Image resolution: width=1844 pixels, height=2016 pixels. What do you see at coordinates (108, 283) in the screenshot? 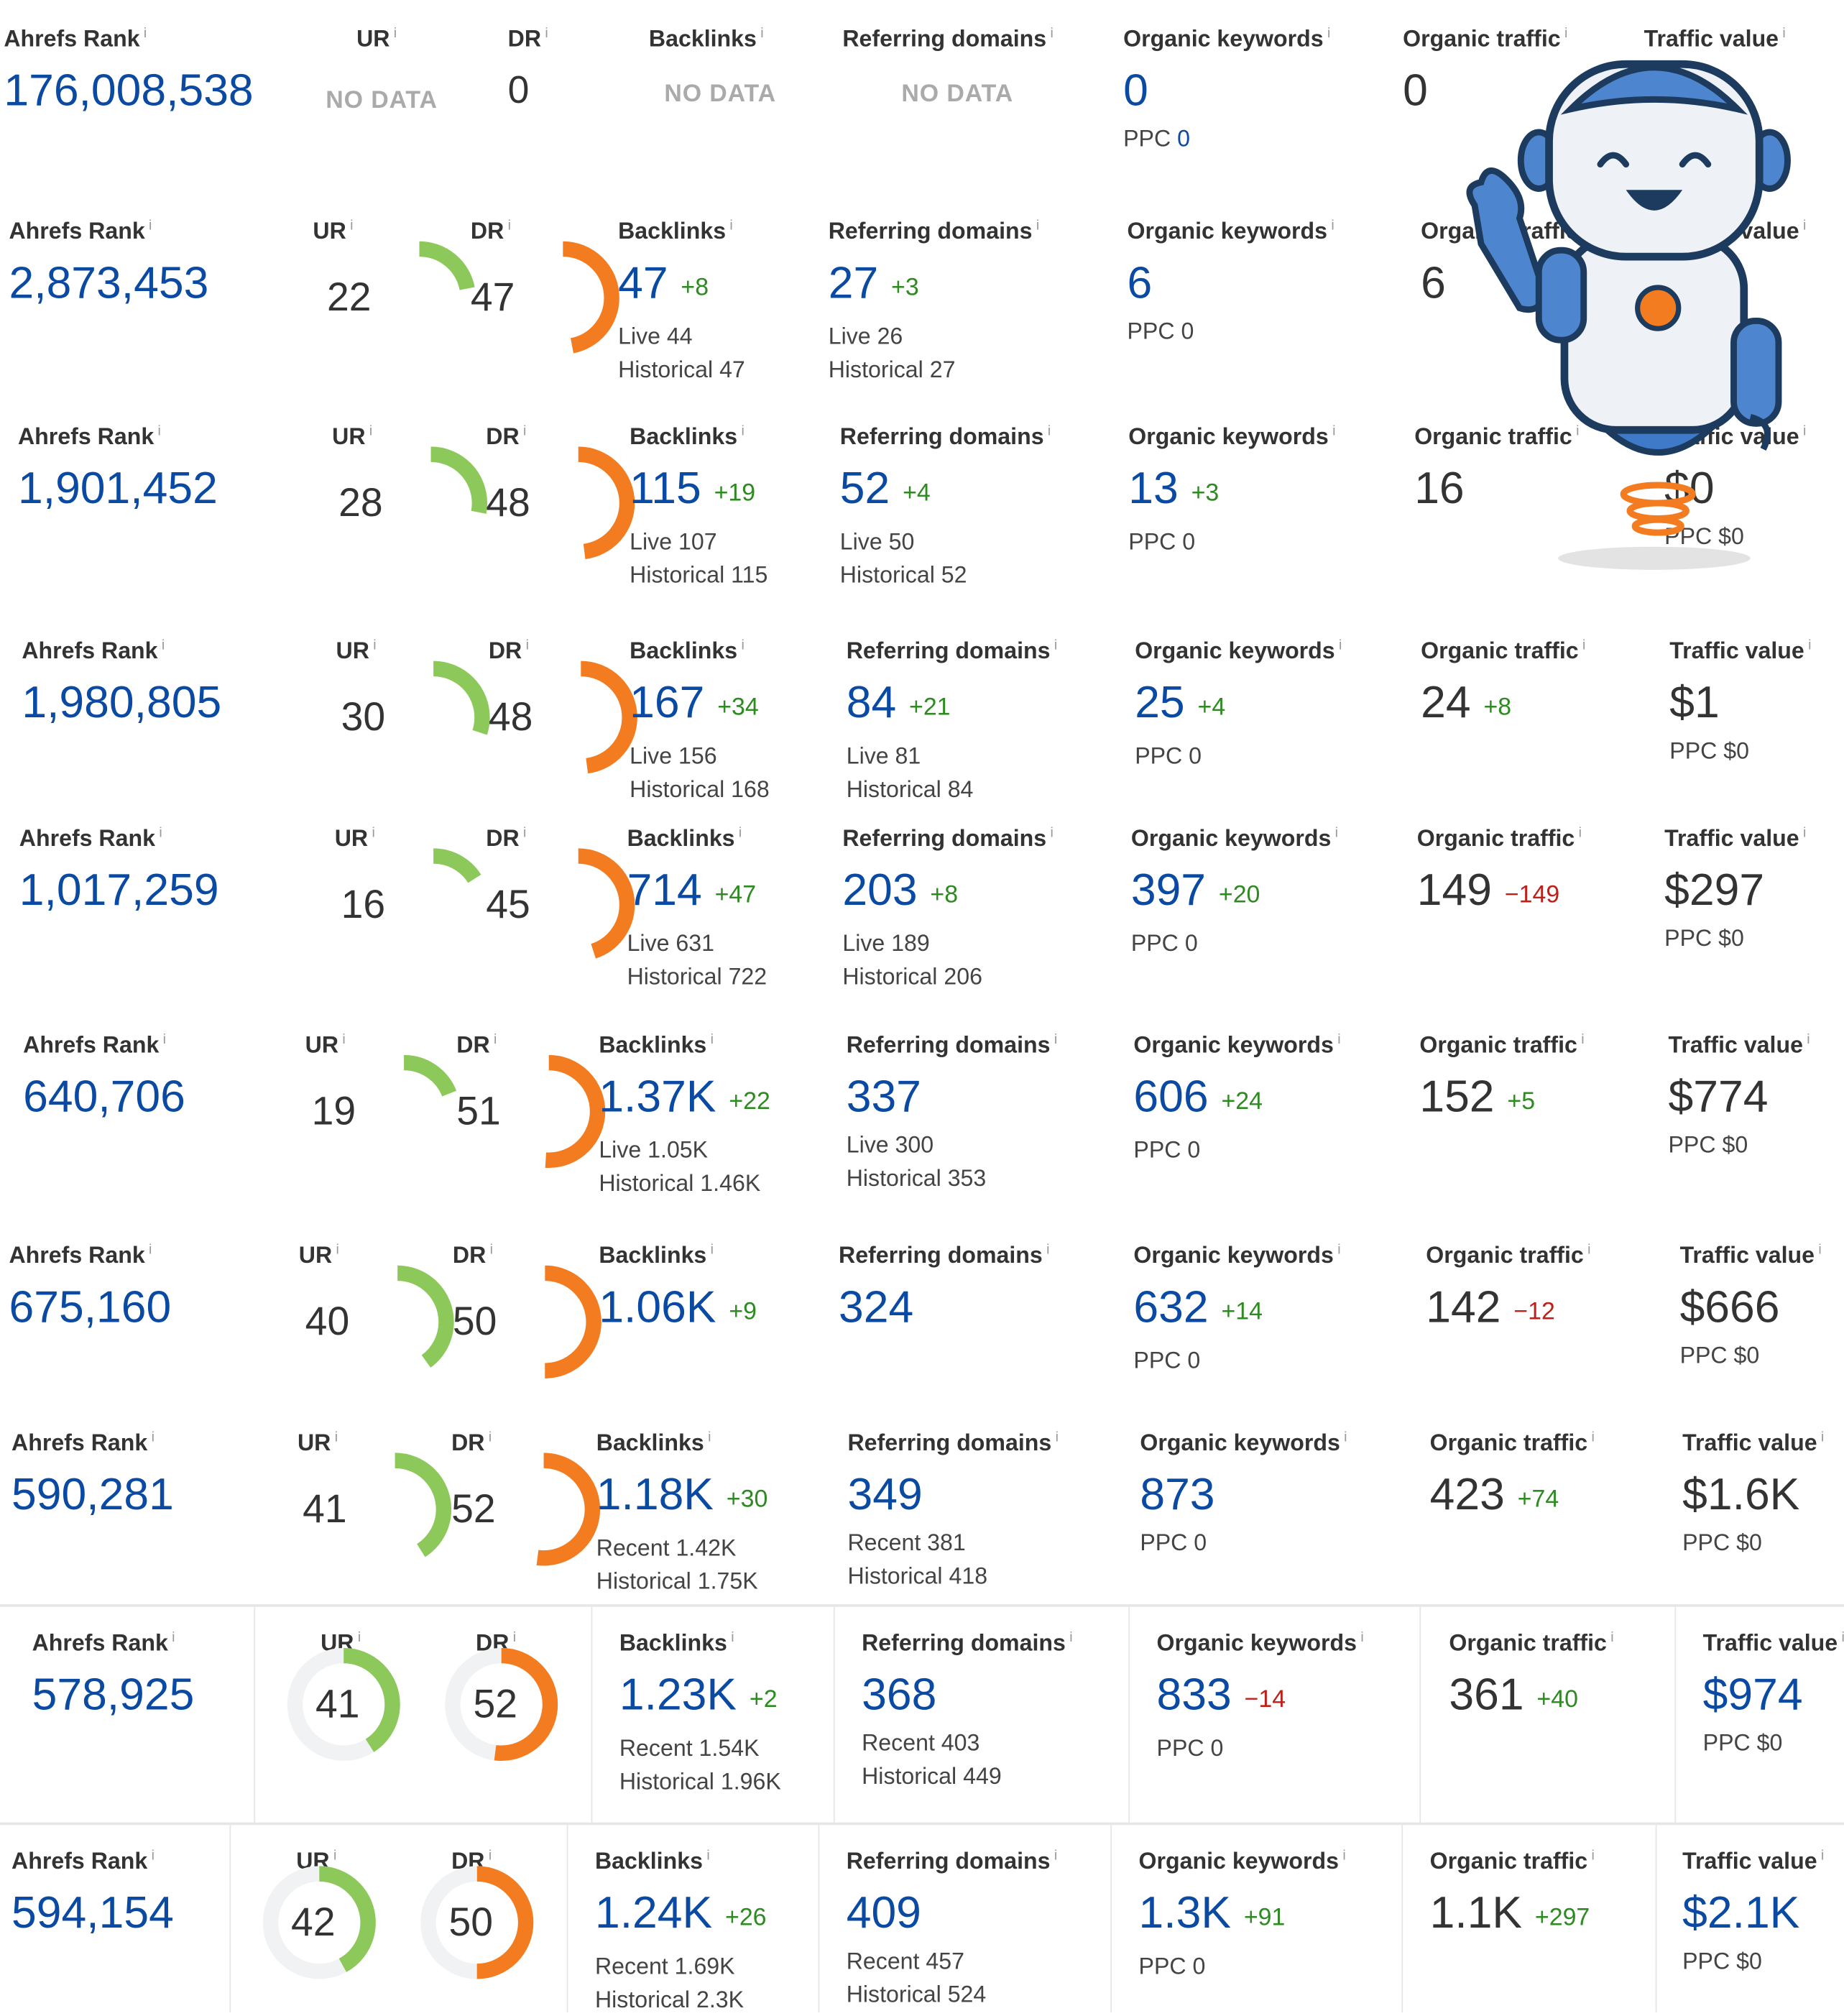
I see `ahrefs-rank-value: 2,873,453` at bounding box center [108, 283].